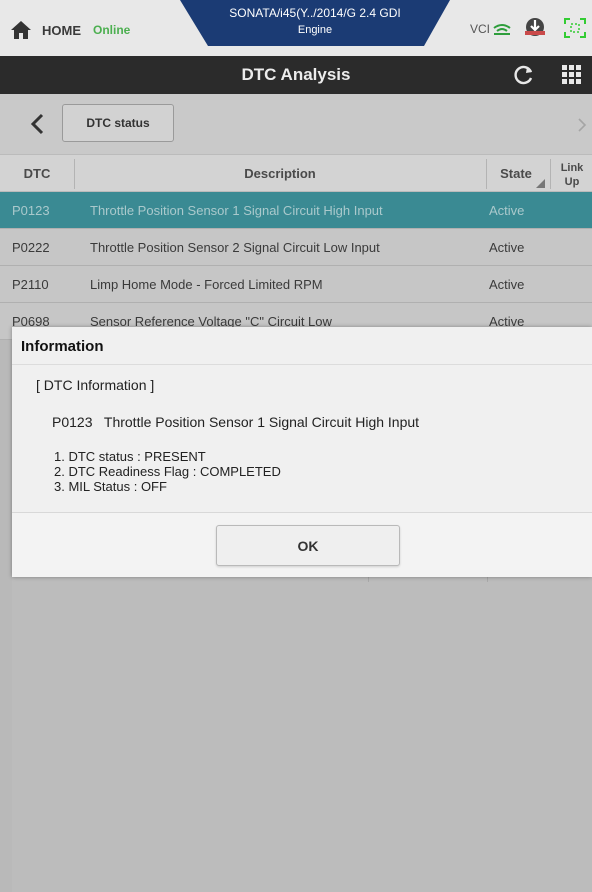 This screenshot has height=892, width=592. I want to click on vehicle-download-icon, so click(535, 27).